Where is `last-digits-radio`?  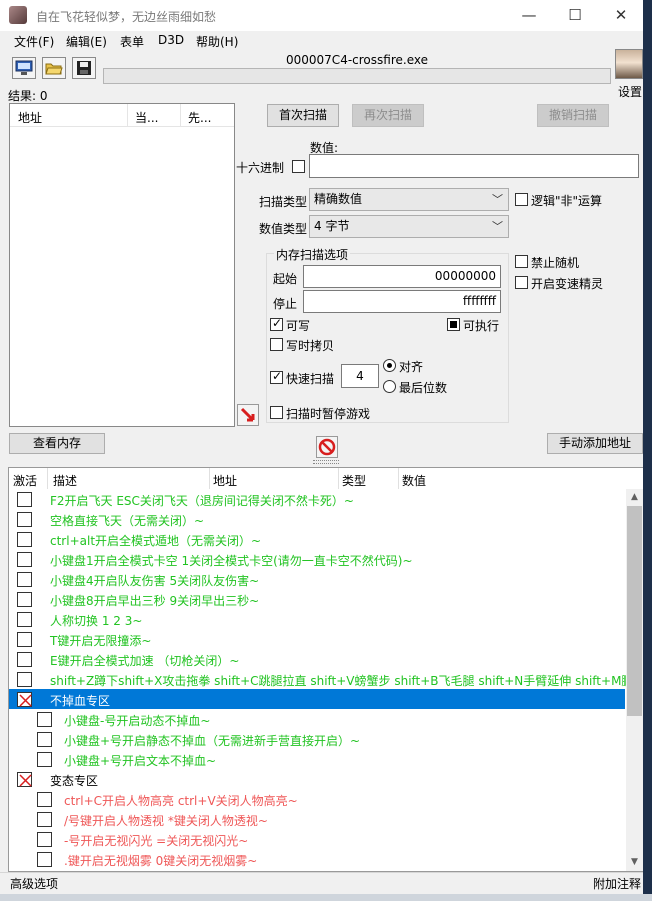
last-digits-radio is located at coordinates (389, 386).